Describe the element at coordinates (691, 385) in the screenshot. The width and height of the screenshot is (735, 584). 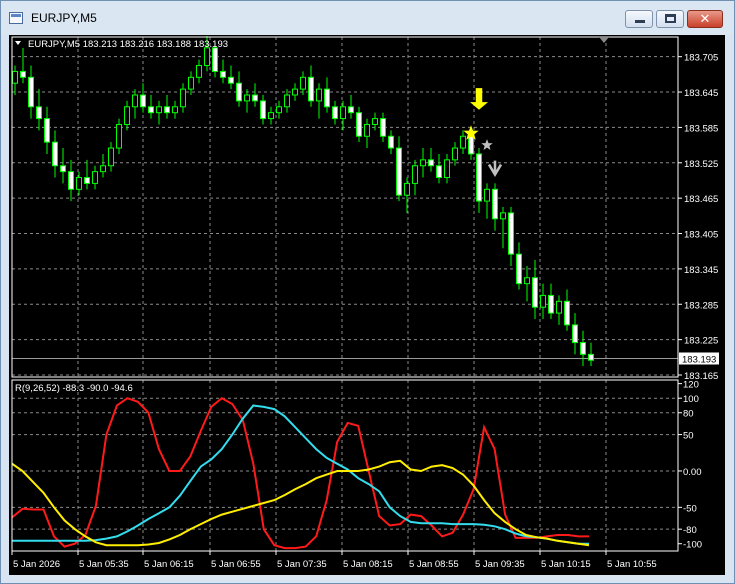
I see `indicator-scale-label: 120` at that location.